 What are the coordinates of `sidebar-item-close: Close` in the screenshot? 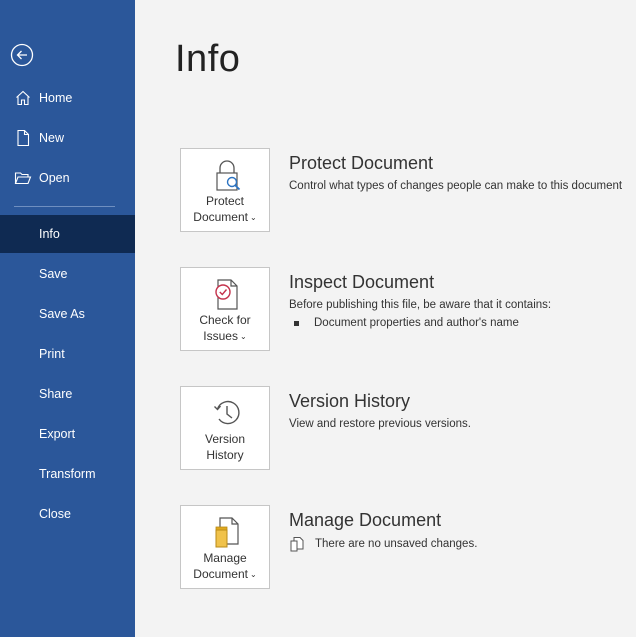 It's located at (67, 514).